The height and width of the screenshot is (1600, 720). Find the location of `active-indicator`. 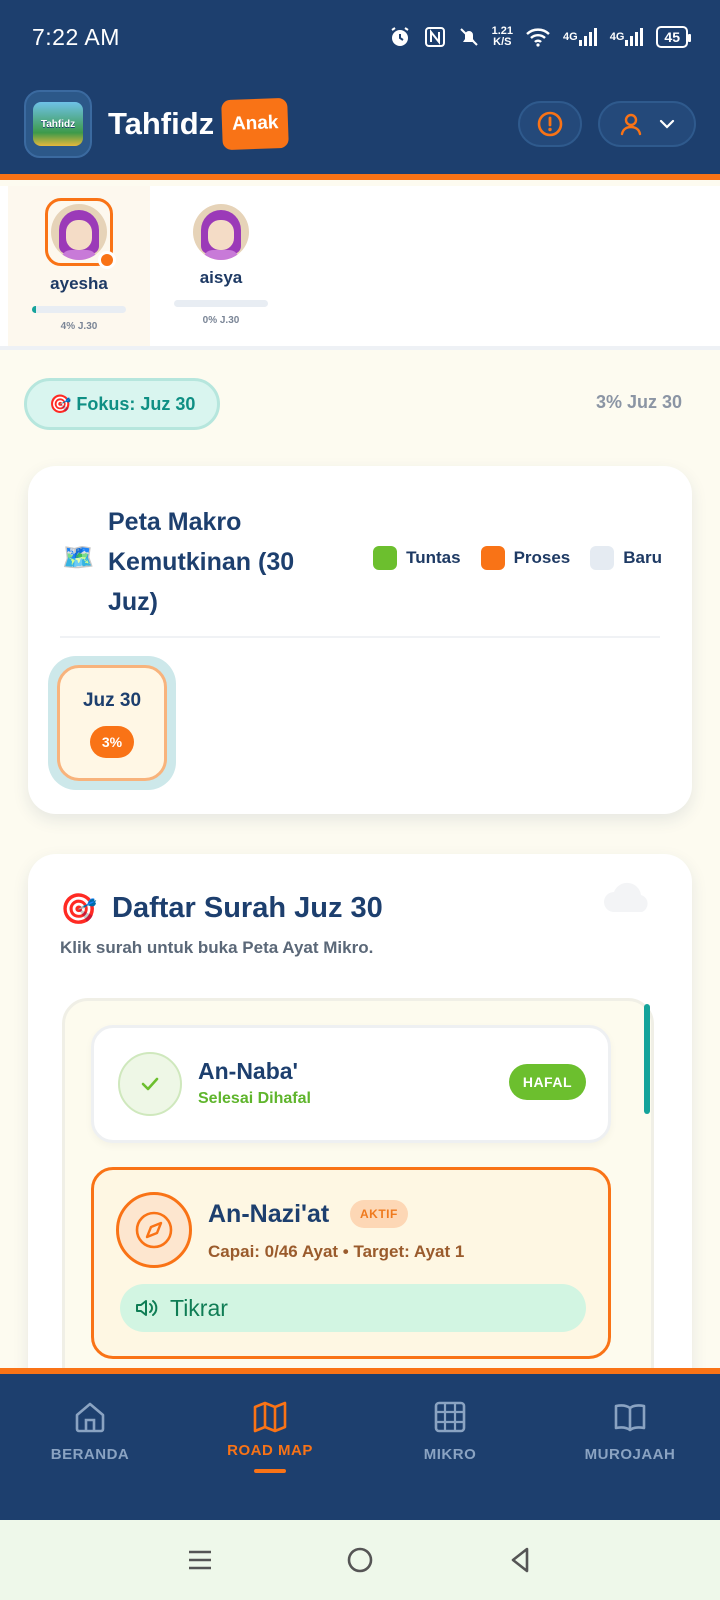

active-indicator is located at coordinates (270, 1471).